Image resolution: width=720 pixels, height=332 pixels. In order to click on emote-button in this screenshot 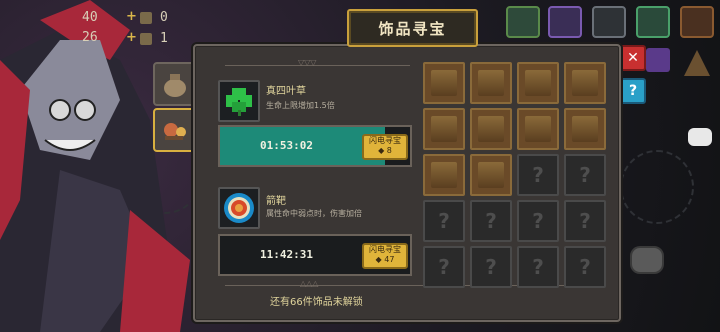, I will do `click(647, 260)`.